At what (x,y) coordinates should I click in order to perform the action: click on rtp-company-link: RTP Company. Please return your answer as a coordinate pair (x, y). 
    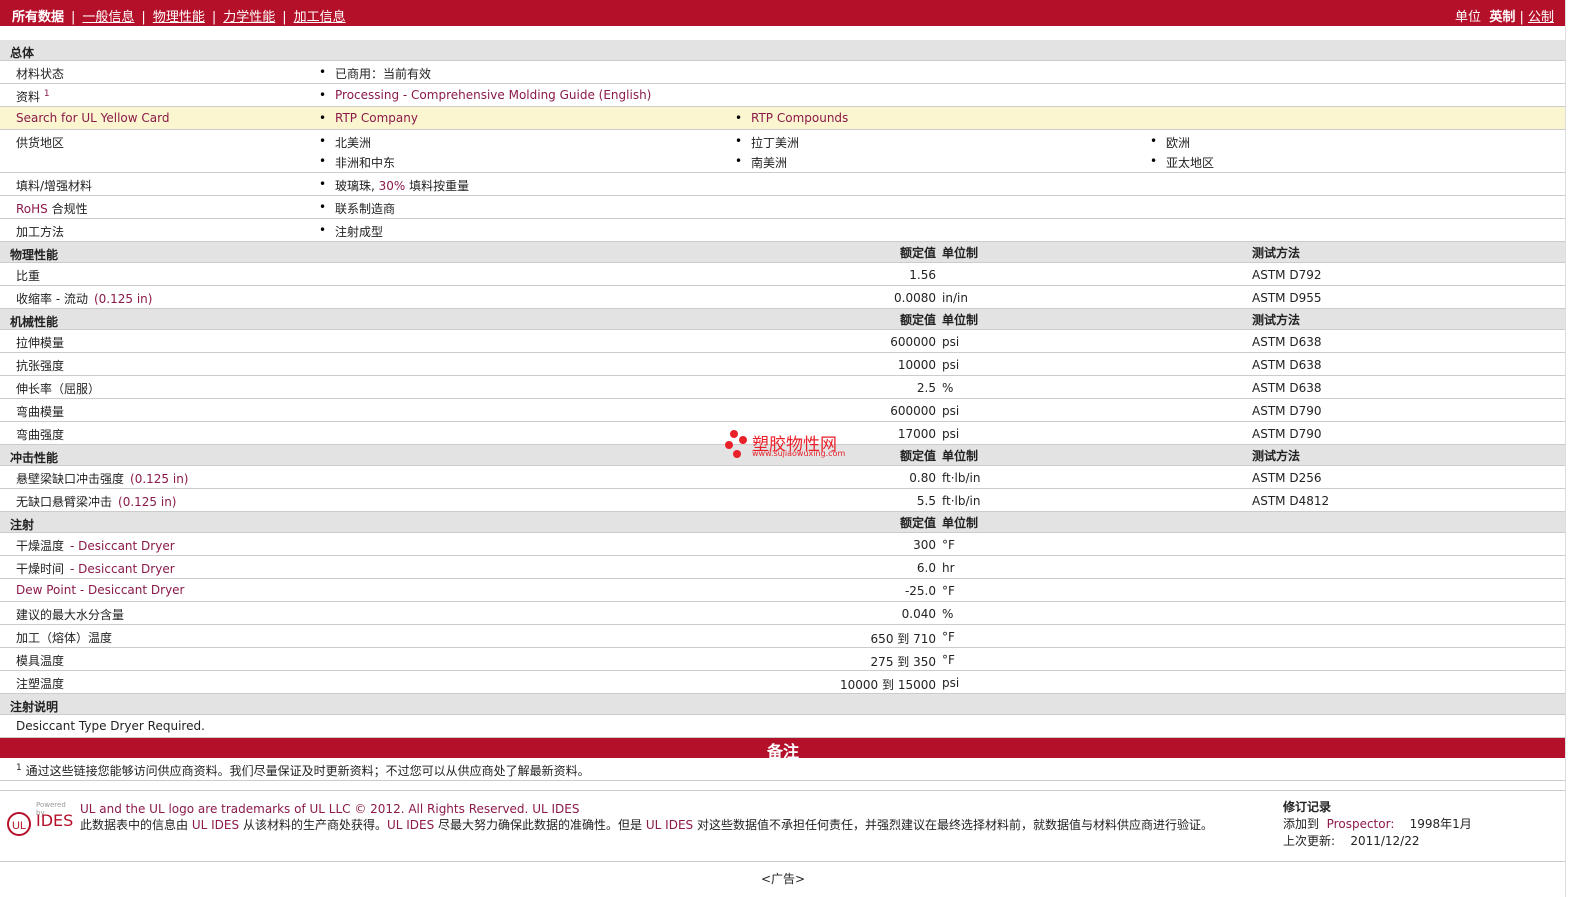
    Looking at the image, I should click on (368, 118).